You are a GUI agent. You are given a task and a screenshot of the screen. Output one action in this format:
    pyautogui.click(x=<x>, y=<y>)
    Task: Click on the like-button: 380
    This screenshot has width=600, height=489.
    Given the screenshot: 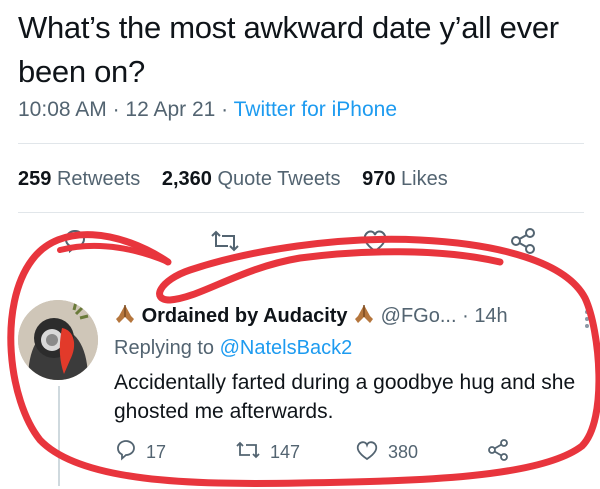 What is the action you would take?
    pyautogui.click(x=386, y=452)
    